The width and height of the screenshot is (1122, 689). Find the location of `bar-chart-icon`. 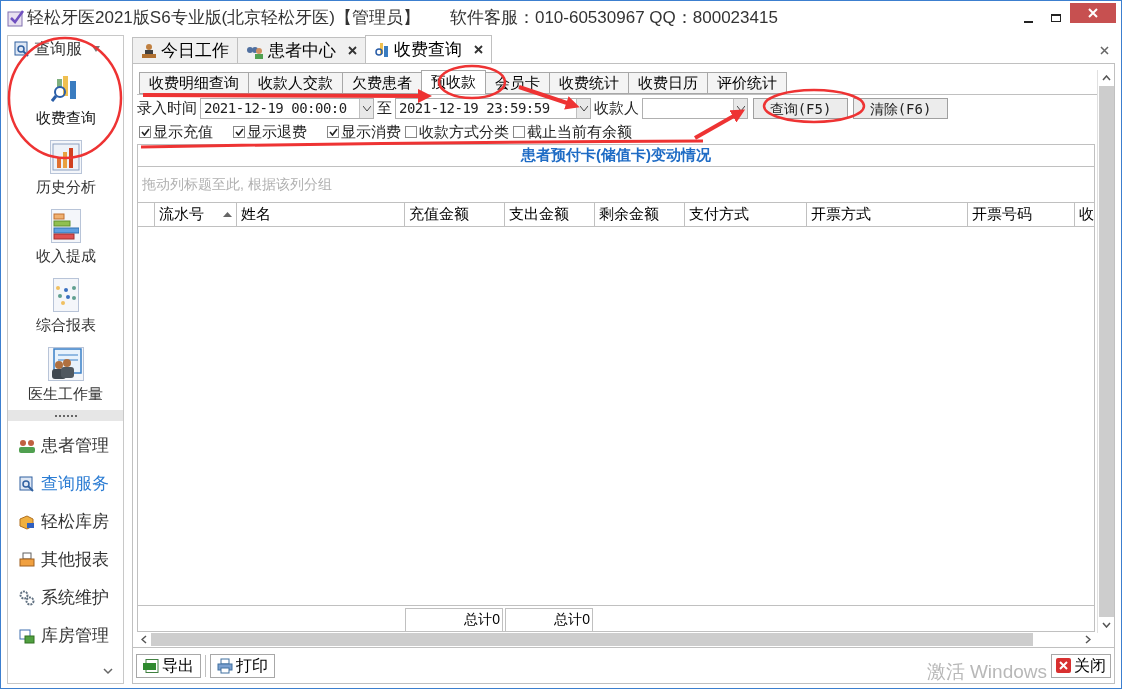

bar-chart-icon is located at coordinates (65, 156).